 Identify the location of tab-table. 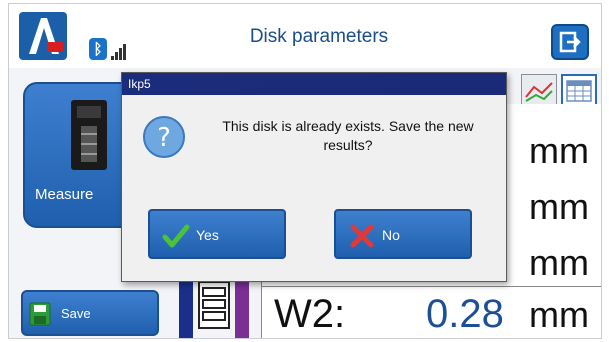
(579, 91).